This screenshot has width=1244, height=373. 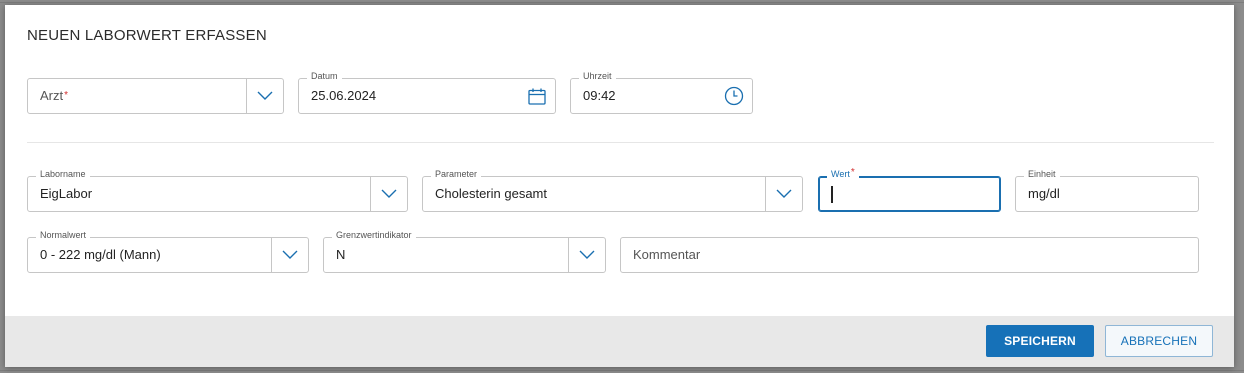 I want to click on arzt-placeholder: Arzt*, so click(x=54, y=95).